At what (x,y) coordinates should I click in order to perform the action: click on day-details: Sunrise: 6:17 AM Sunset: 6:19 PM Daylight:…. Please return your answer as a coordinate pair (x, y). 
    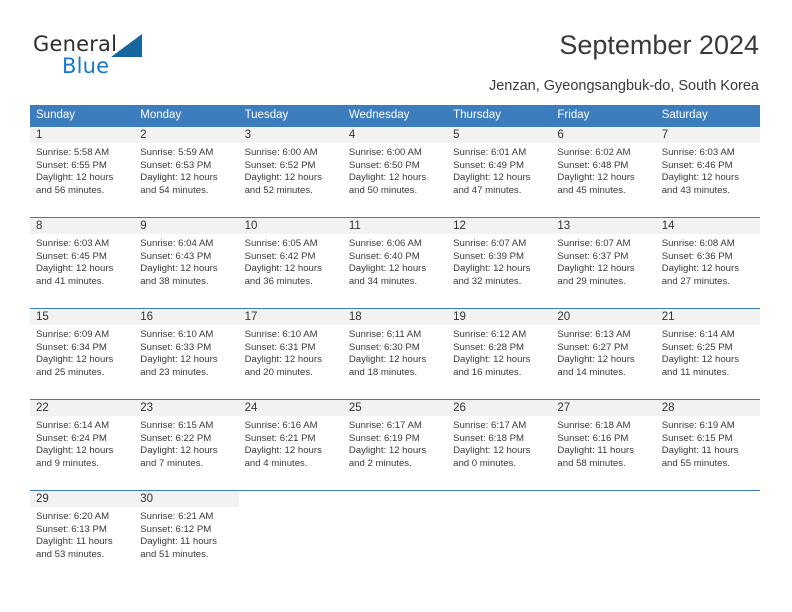
    Looking at the image, I should click on (395, 443).